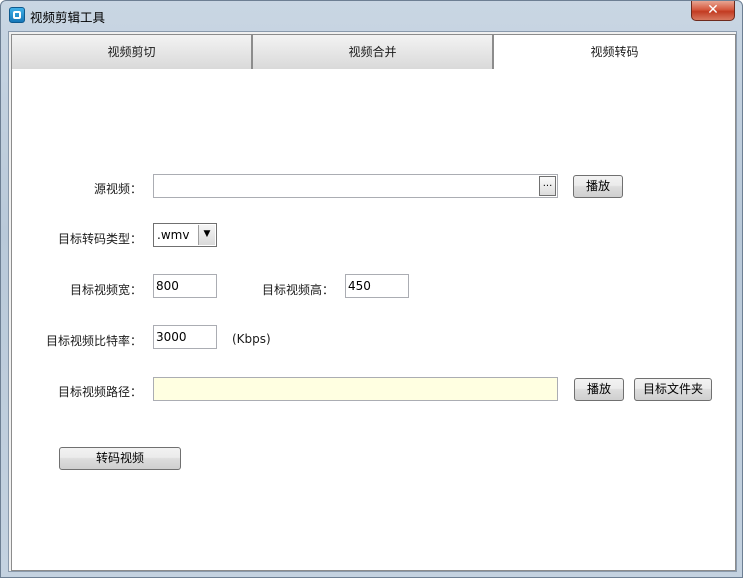 Image resolution: width=743 pixels, height=578 pixels. I want to click on app-icon, so click(17, 15).